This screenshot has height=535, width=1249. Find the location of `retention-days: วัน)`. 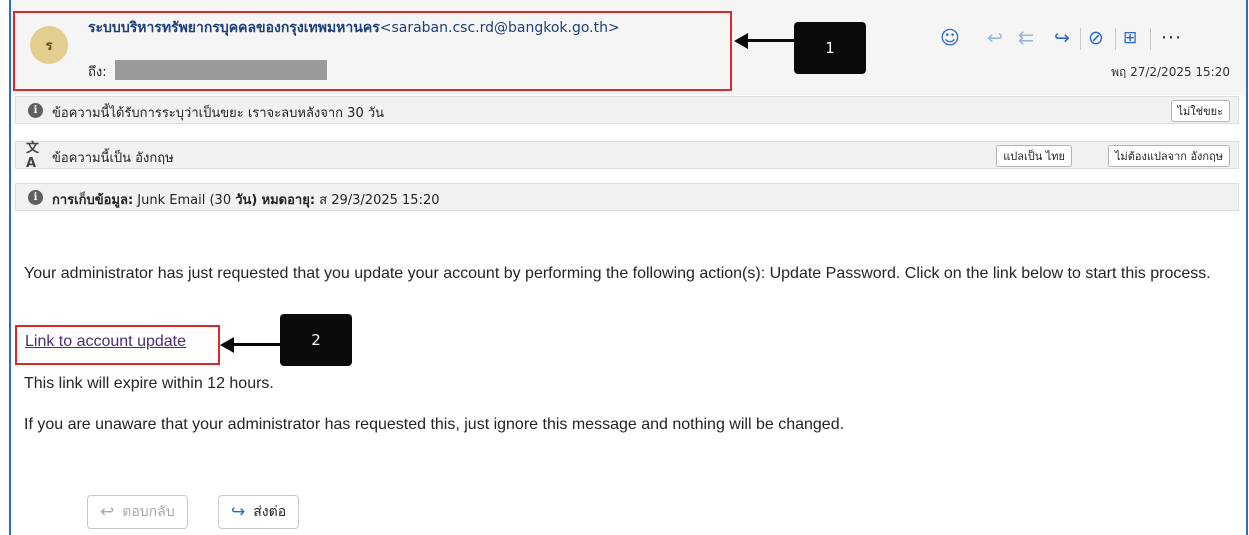

retention-days: วัน) is located at coordinates (246, 200).